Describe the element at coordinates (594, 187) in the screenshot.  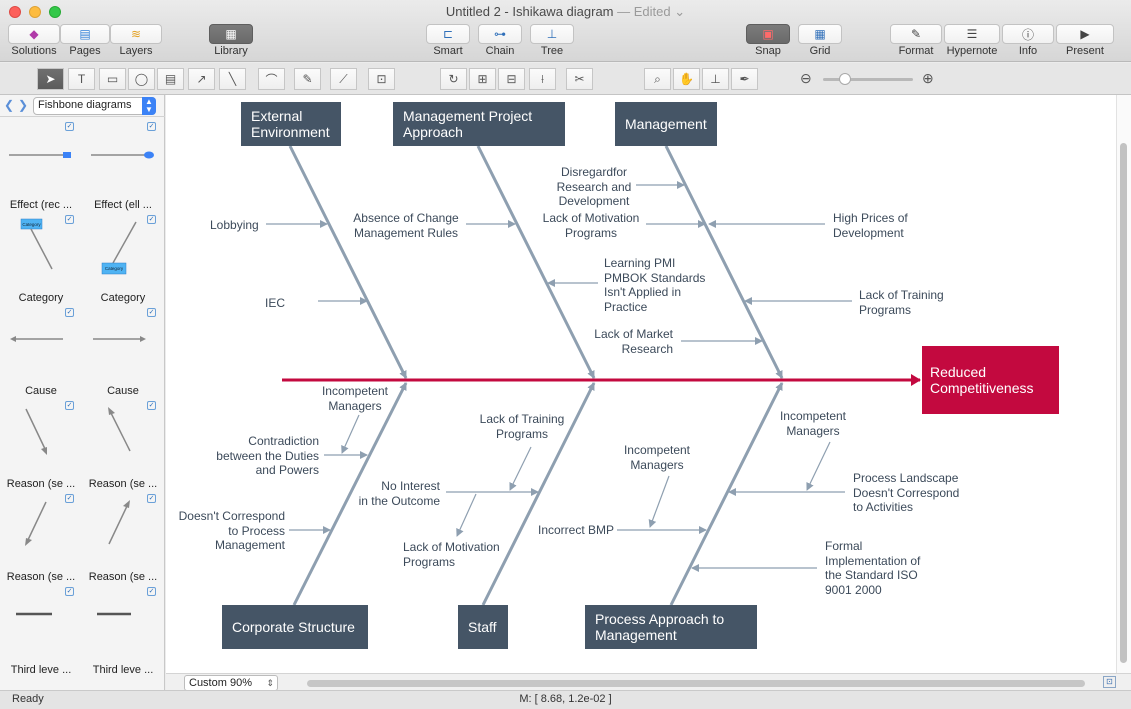
I see `cause-disregard-research: Disregardfor Research and Development` at that location.